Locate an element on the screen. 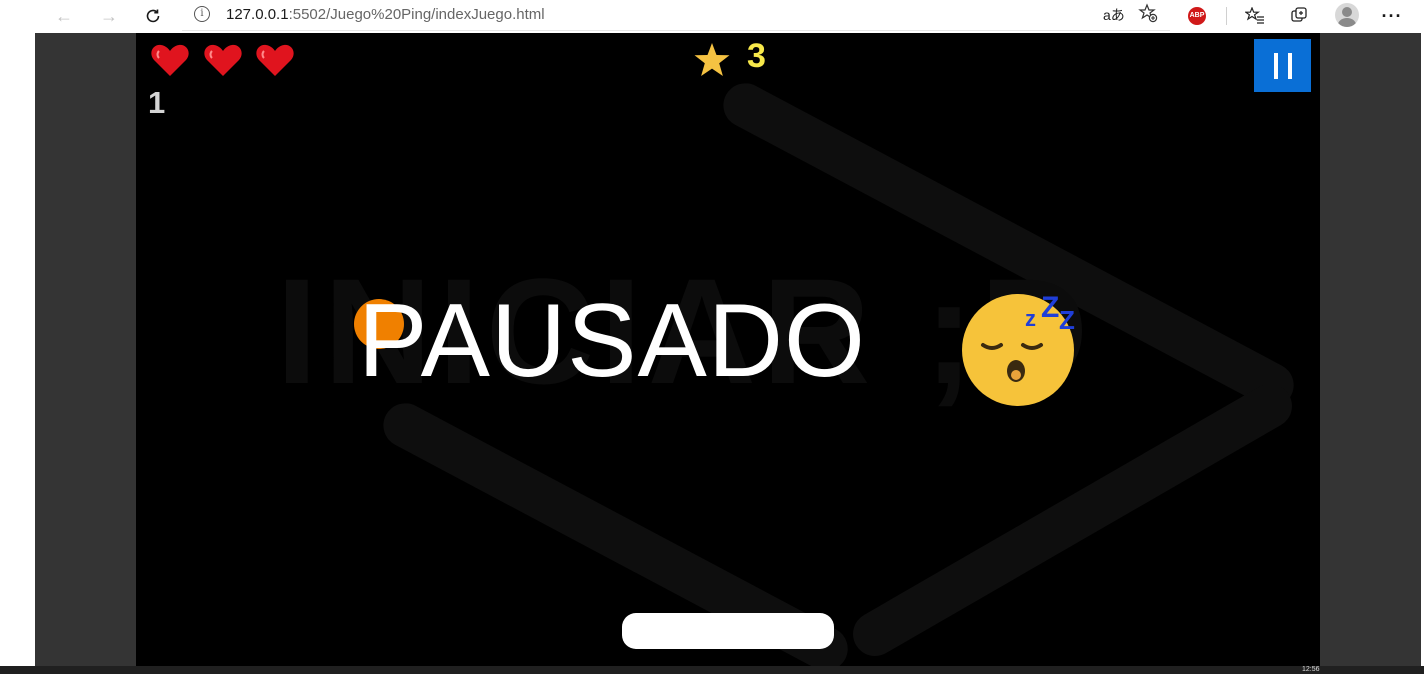 Image resolution: width=1424 pixels, height=674 pixels. star-icon is located at coordinates (712, 59).